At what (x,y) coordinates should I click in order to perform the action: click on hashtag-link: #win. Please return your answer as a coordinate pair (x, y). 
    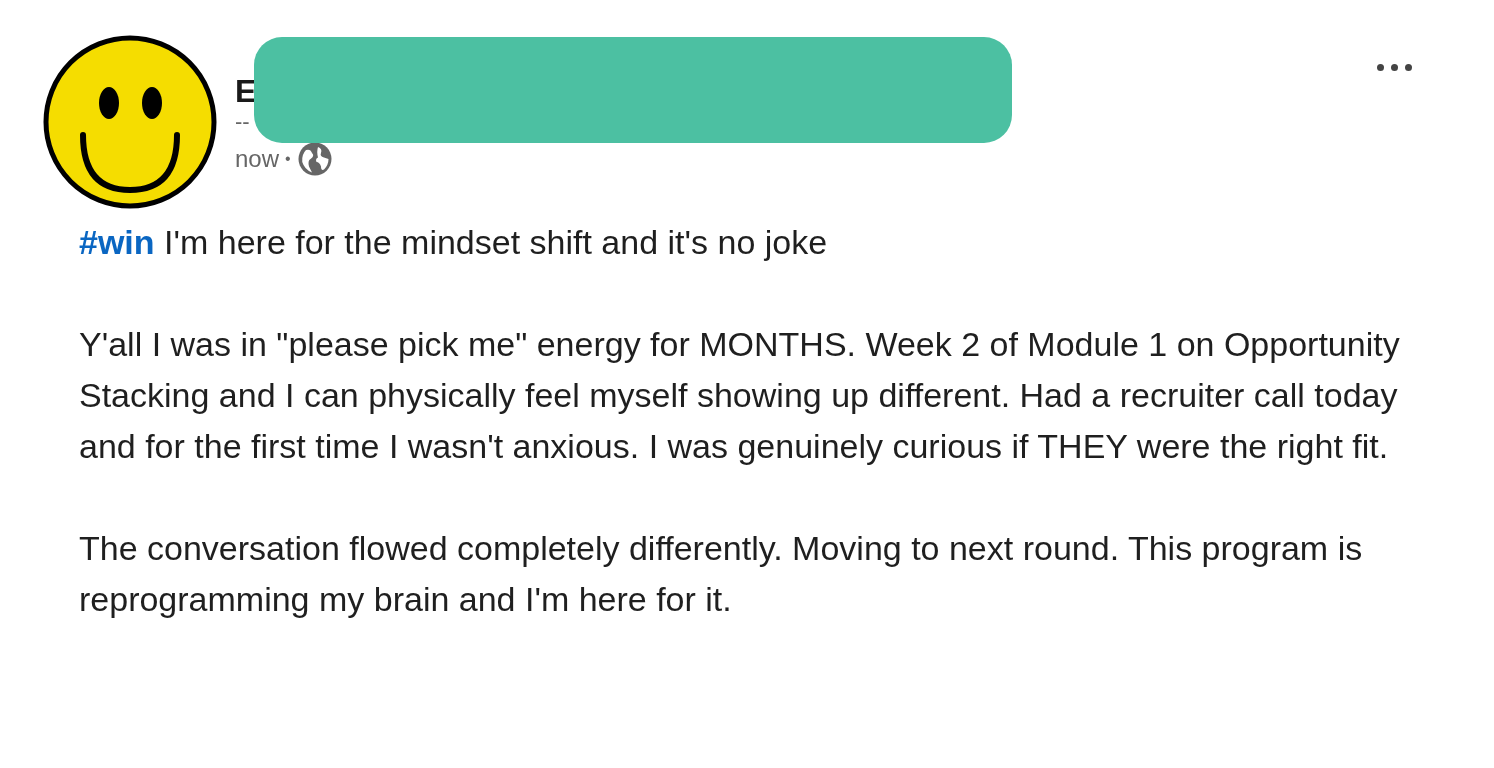
    Looking at the image, I should click on (117, 242).